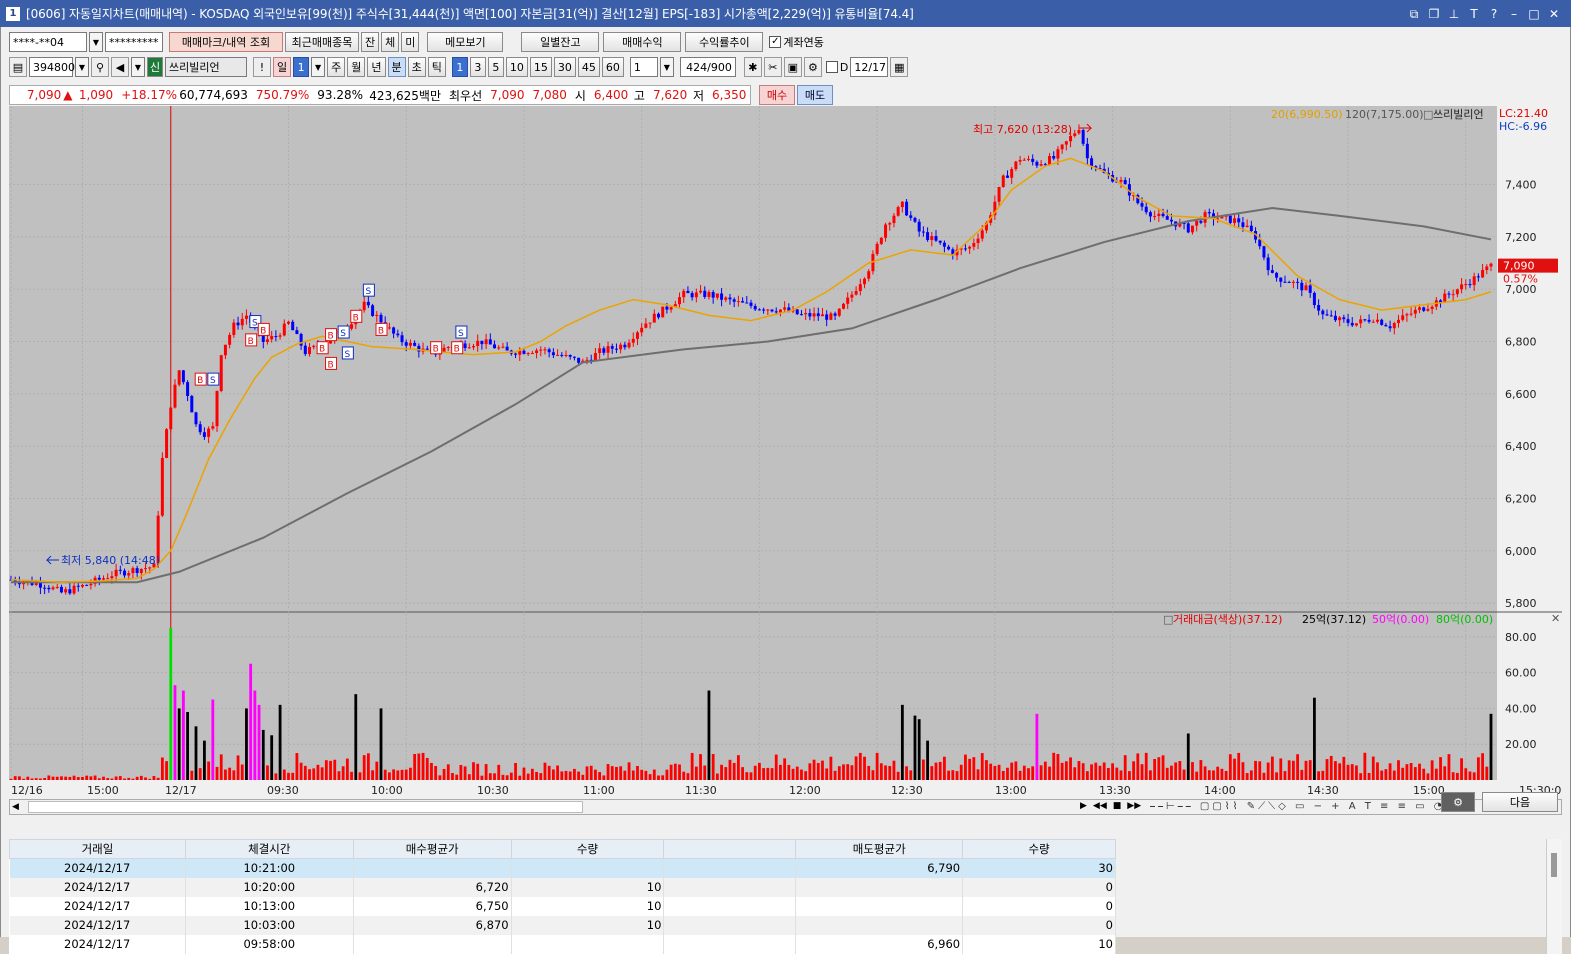  What do you see at coordinates (562, 944) in the screenshot?
I see `table-row: 2024/12/17 09:58:00 6,960 10` at bounding box center [562, 944].